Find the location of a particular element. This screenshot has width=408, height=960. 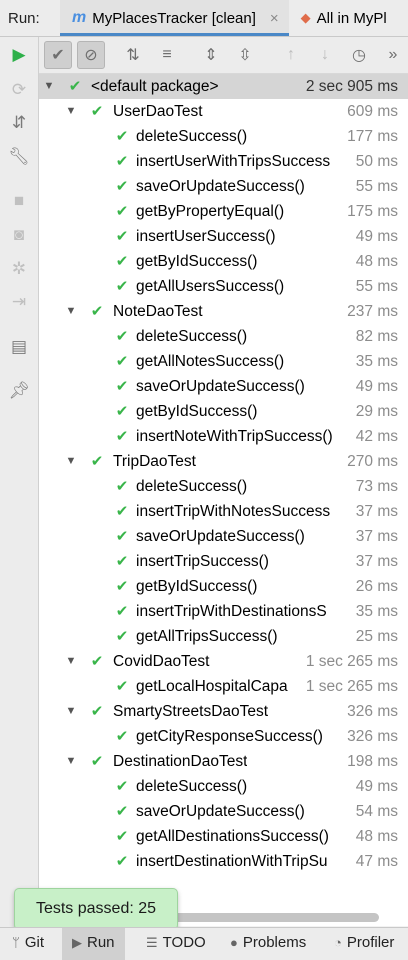

profiler-tool-button: ◔ Profiler is located at coordinates (364, 944).